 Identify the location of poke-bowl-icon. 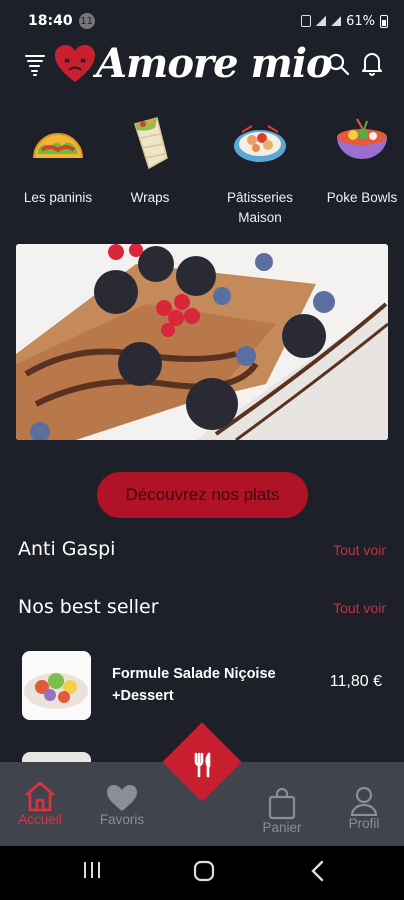
(362, 142).